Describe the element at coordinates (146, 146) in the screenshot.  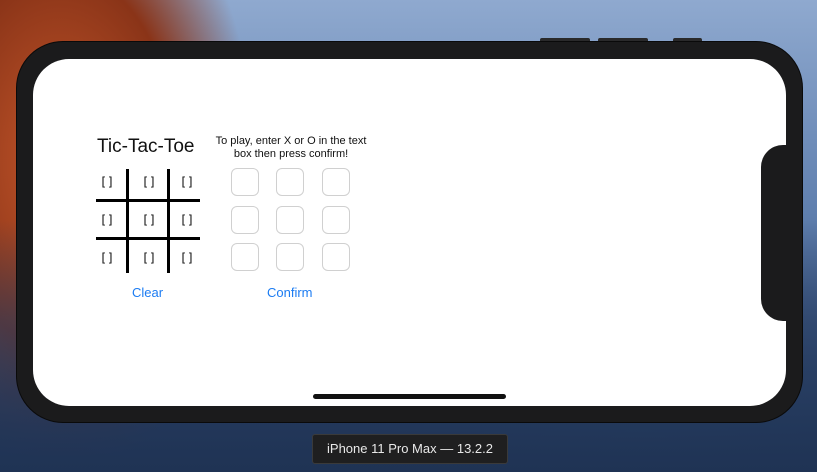
I see `game-title: Tic-Tac-Toe` at that location.